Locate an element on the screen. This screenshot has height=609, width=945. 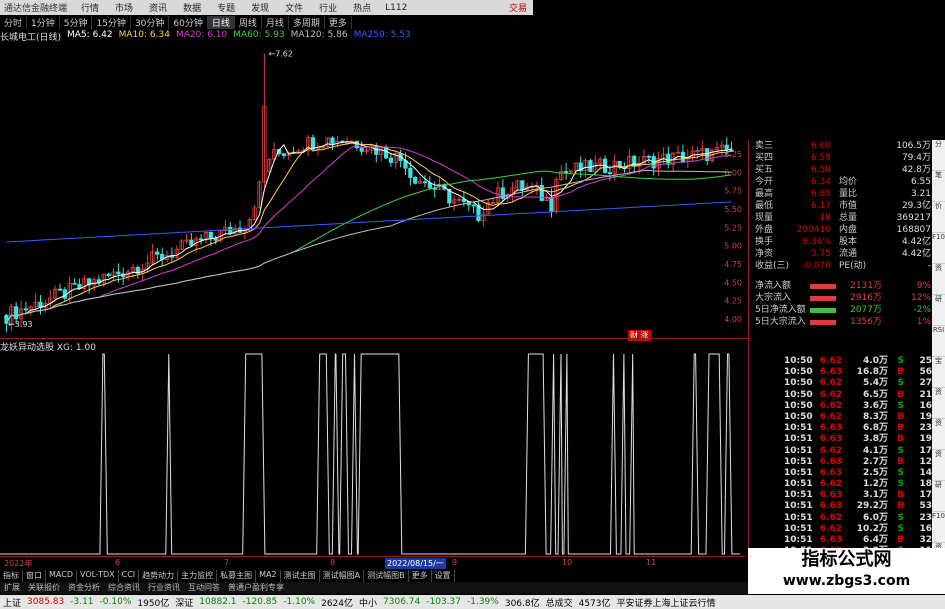
flow-value: 2131万 is located at coordinates (866, 286).